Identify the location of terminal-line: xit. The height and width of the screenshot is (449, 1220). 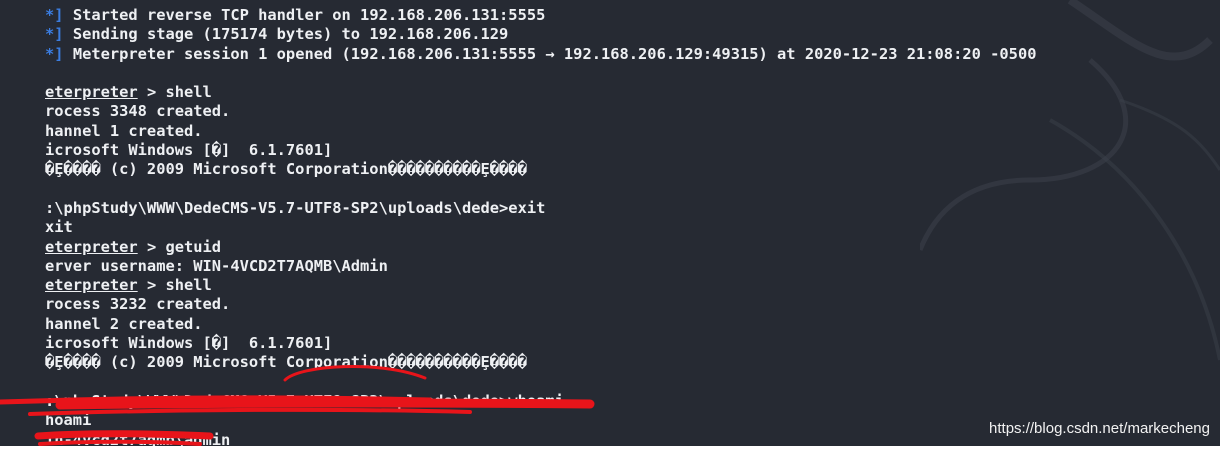
(540, 227).